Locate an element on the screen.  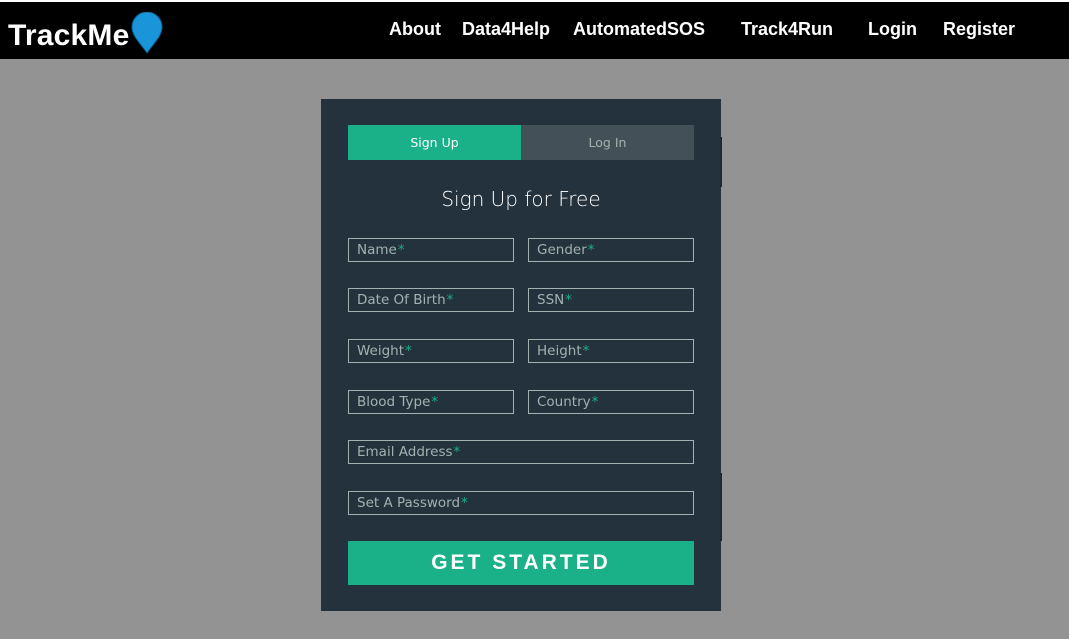
nav-data4help: Data4Help is located at coordinates (506, 29).